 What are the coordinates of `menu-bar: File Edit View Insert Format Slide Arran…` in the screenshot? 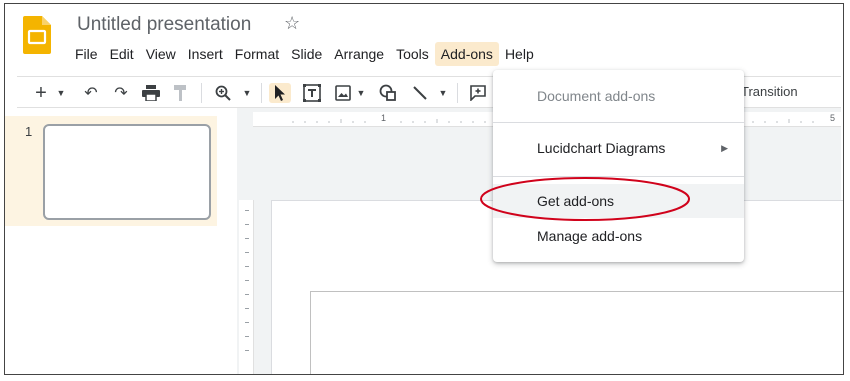 It's located at (304, 54).